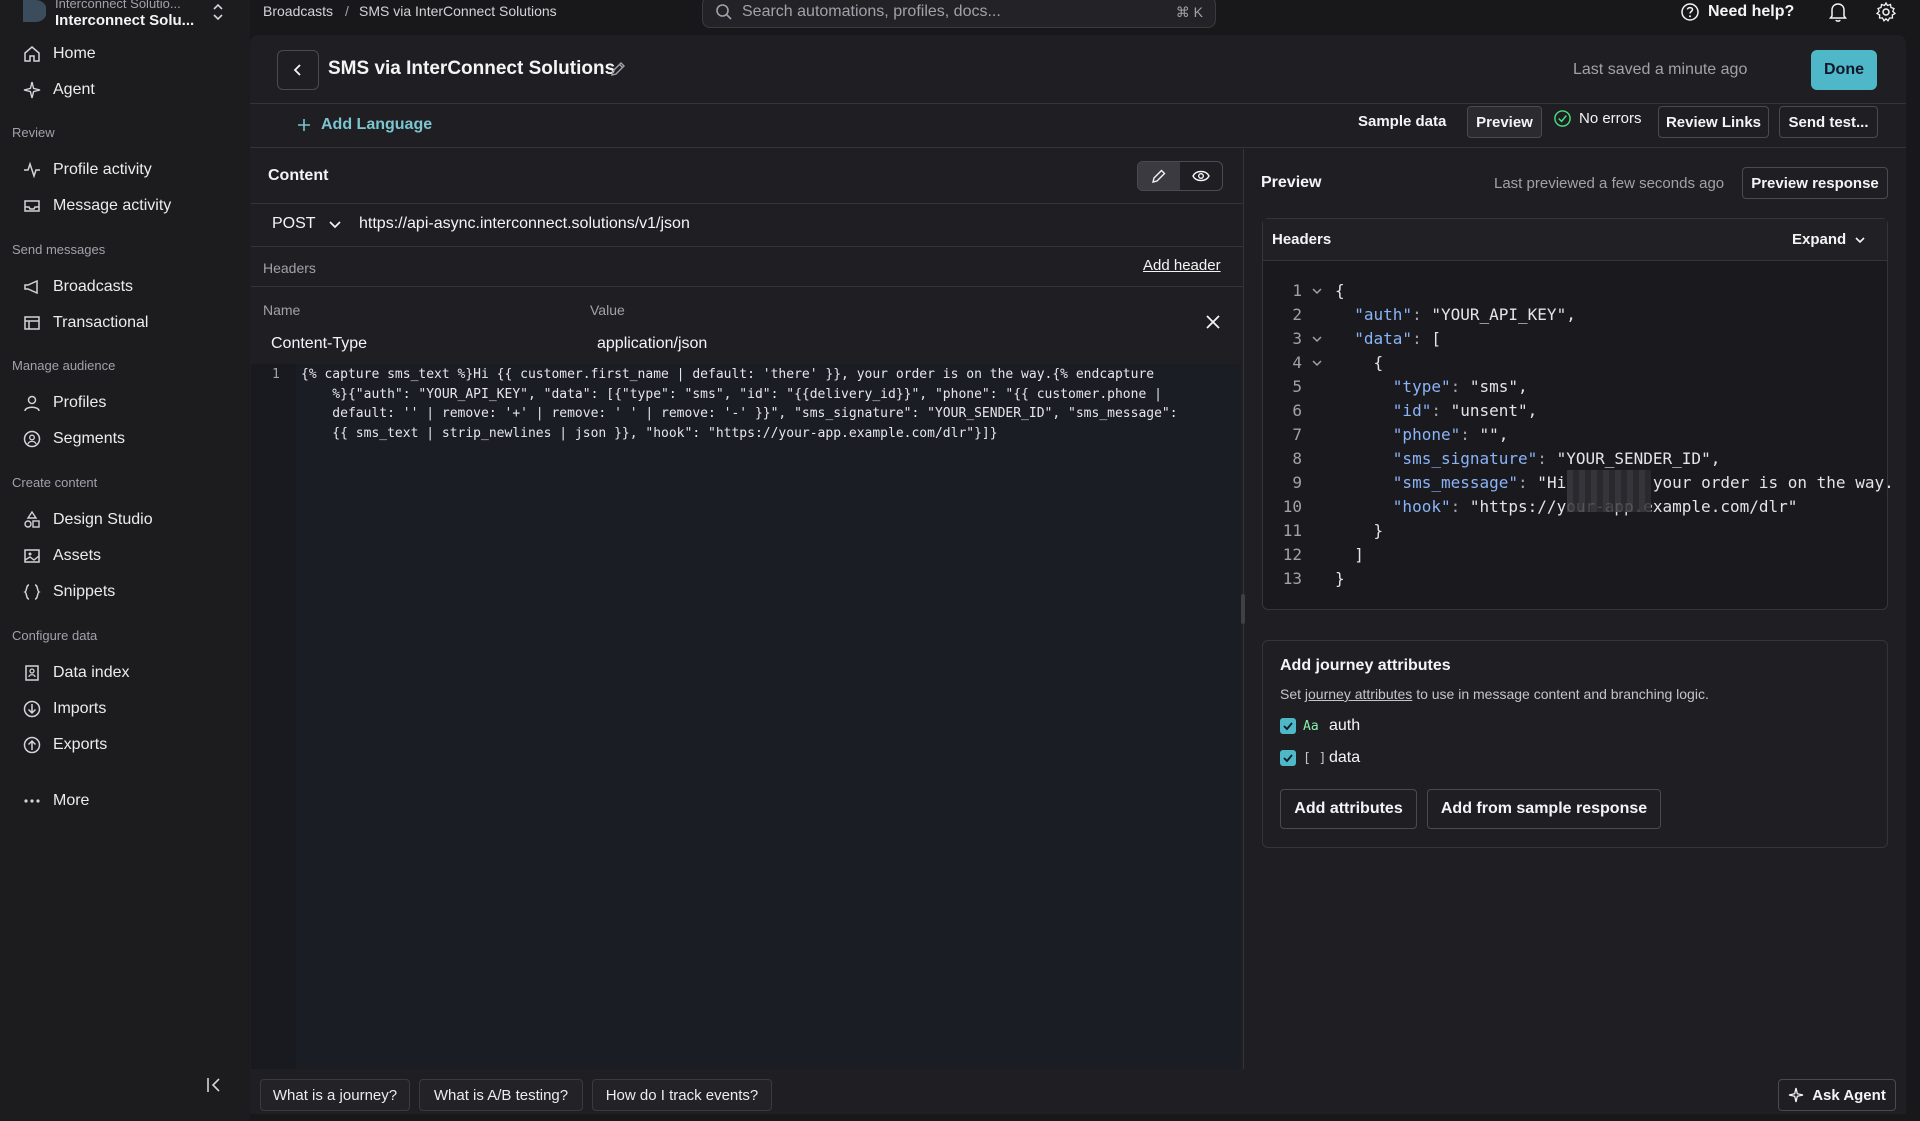  I want to click on help-button: Need help?, so click(1737, 12).